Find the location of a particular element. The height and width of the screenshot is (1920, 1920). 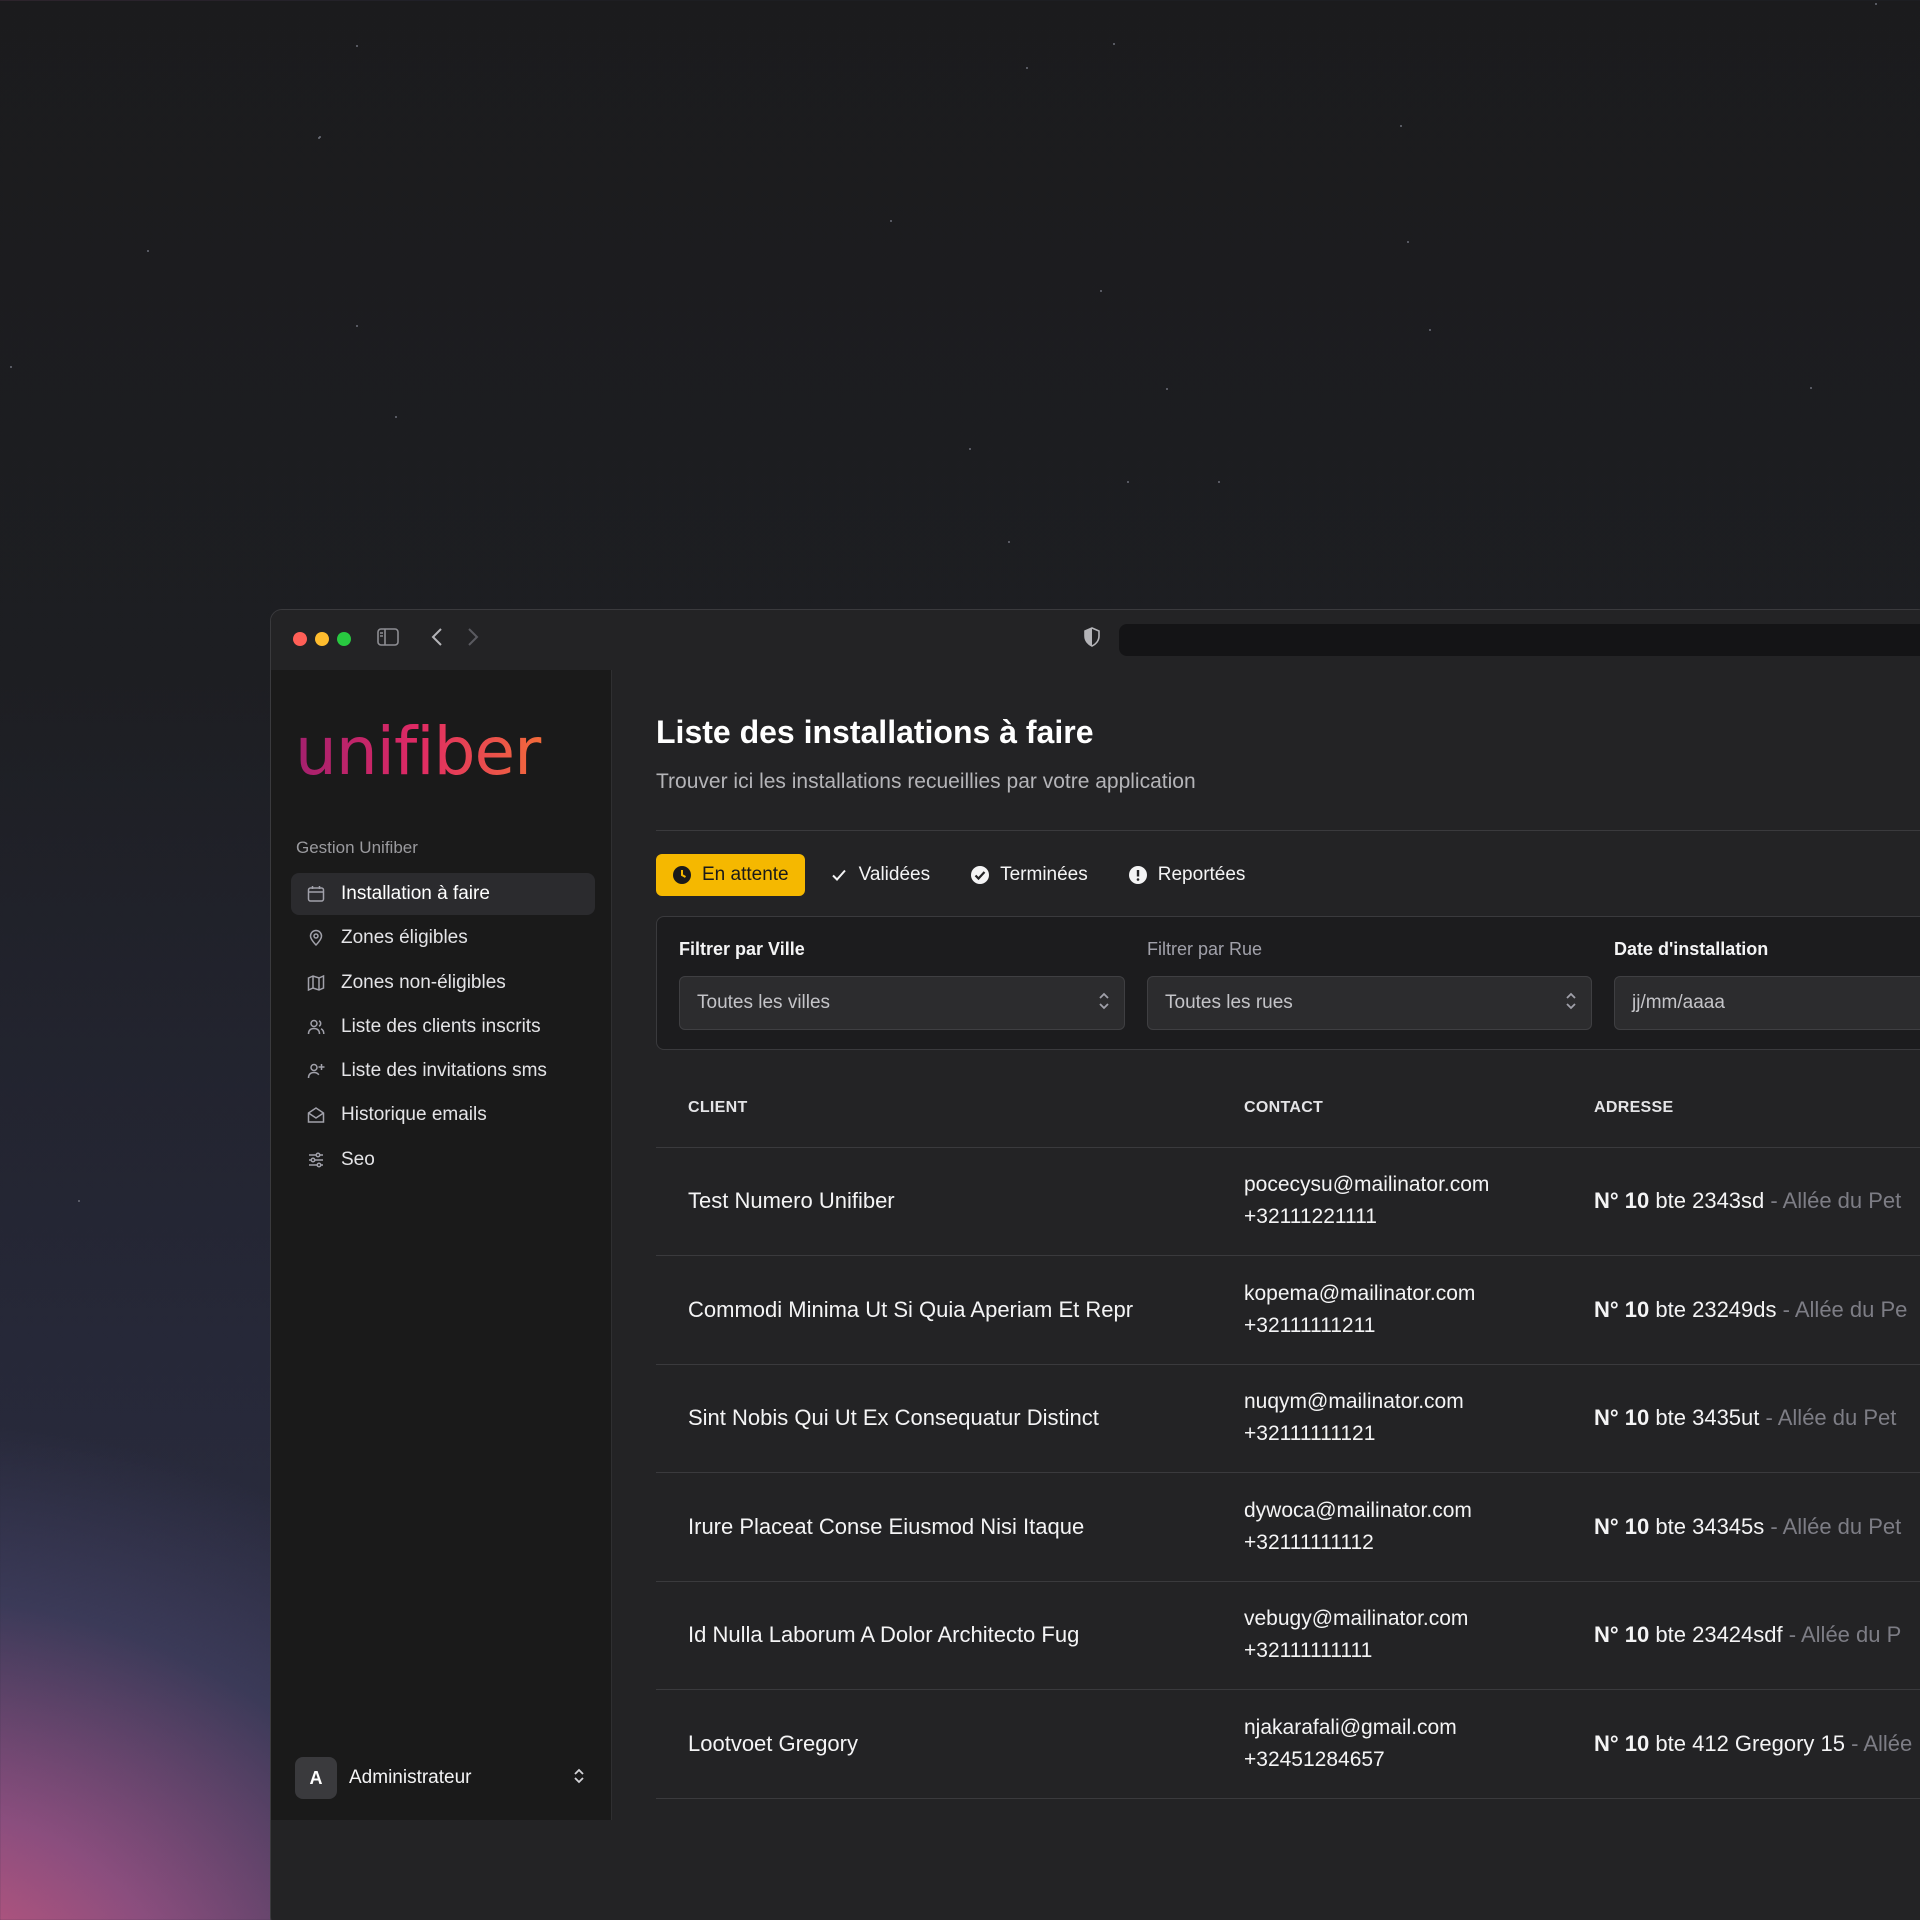

close-window-button is located at coordinates (300, 639).